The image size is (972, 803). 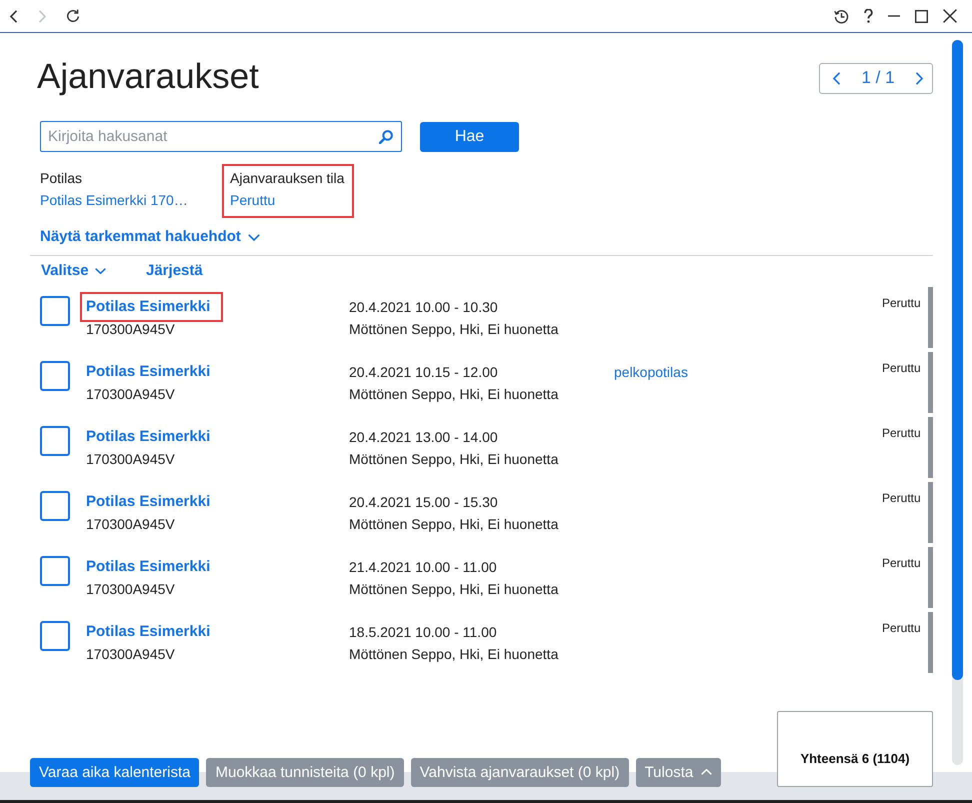 What do you see at coordinates (287, 200) in the screenshot?
I see `filter-value-link: Peruttu` at bounding box center [287, 200].